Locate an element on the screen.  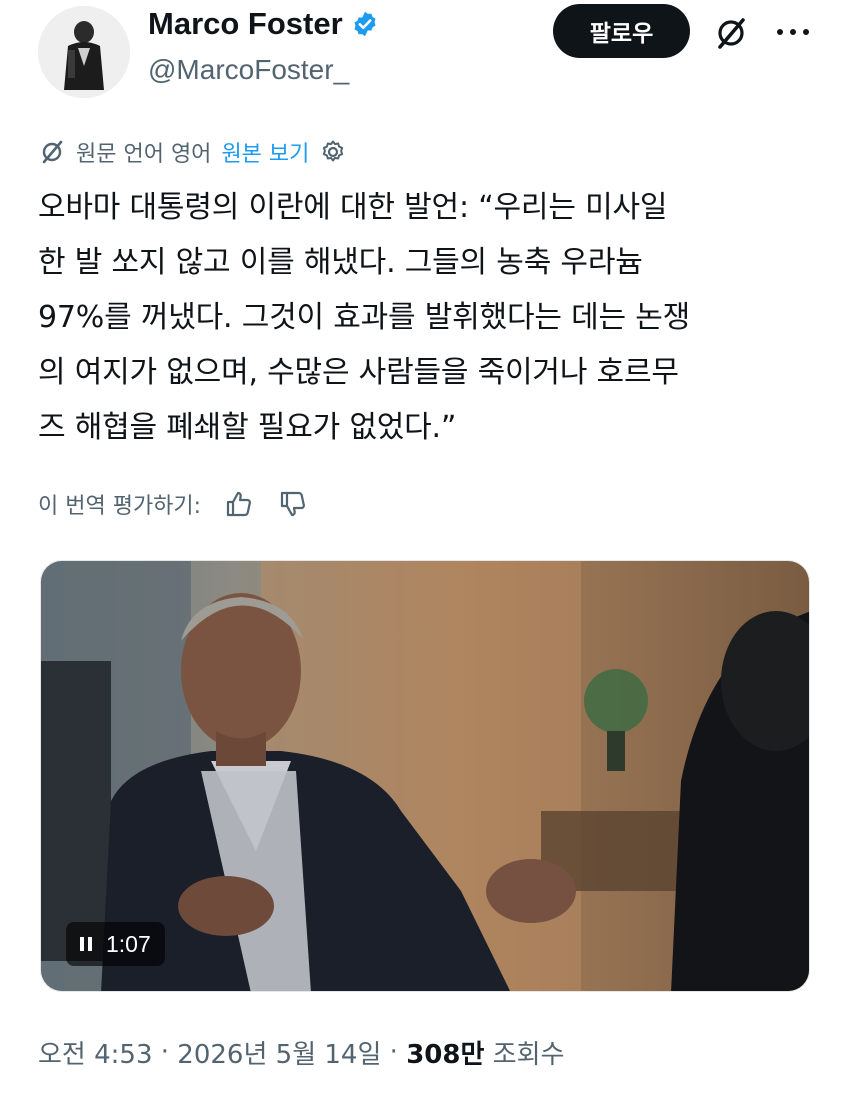
tweet-meta: 오전 4:53 · 2026년 5월 14일 · 308만 조회수 is located at coordinates (301, 1052).